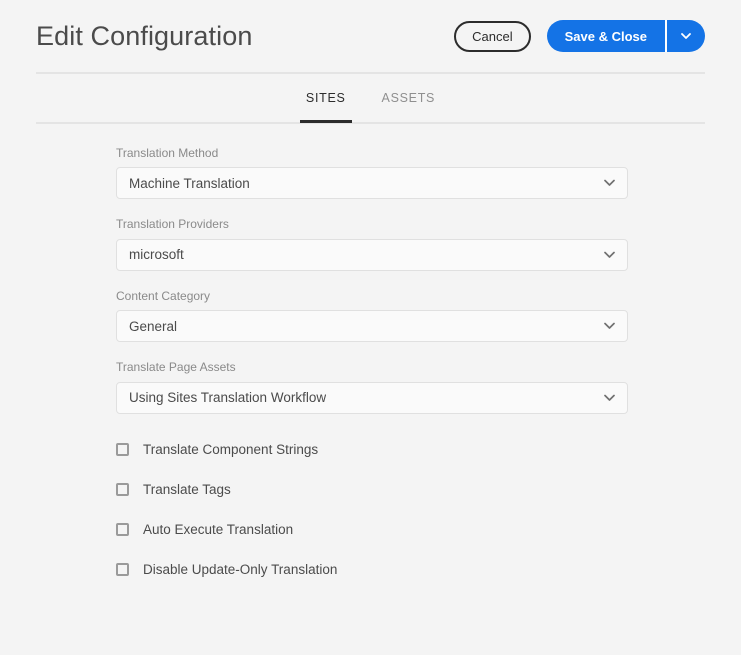  I want to click on checkbox-auto-execute-translation: Auto Execute Translation, so click(410, 530).